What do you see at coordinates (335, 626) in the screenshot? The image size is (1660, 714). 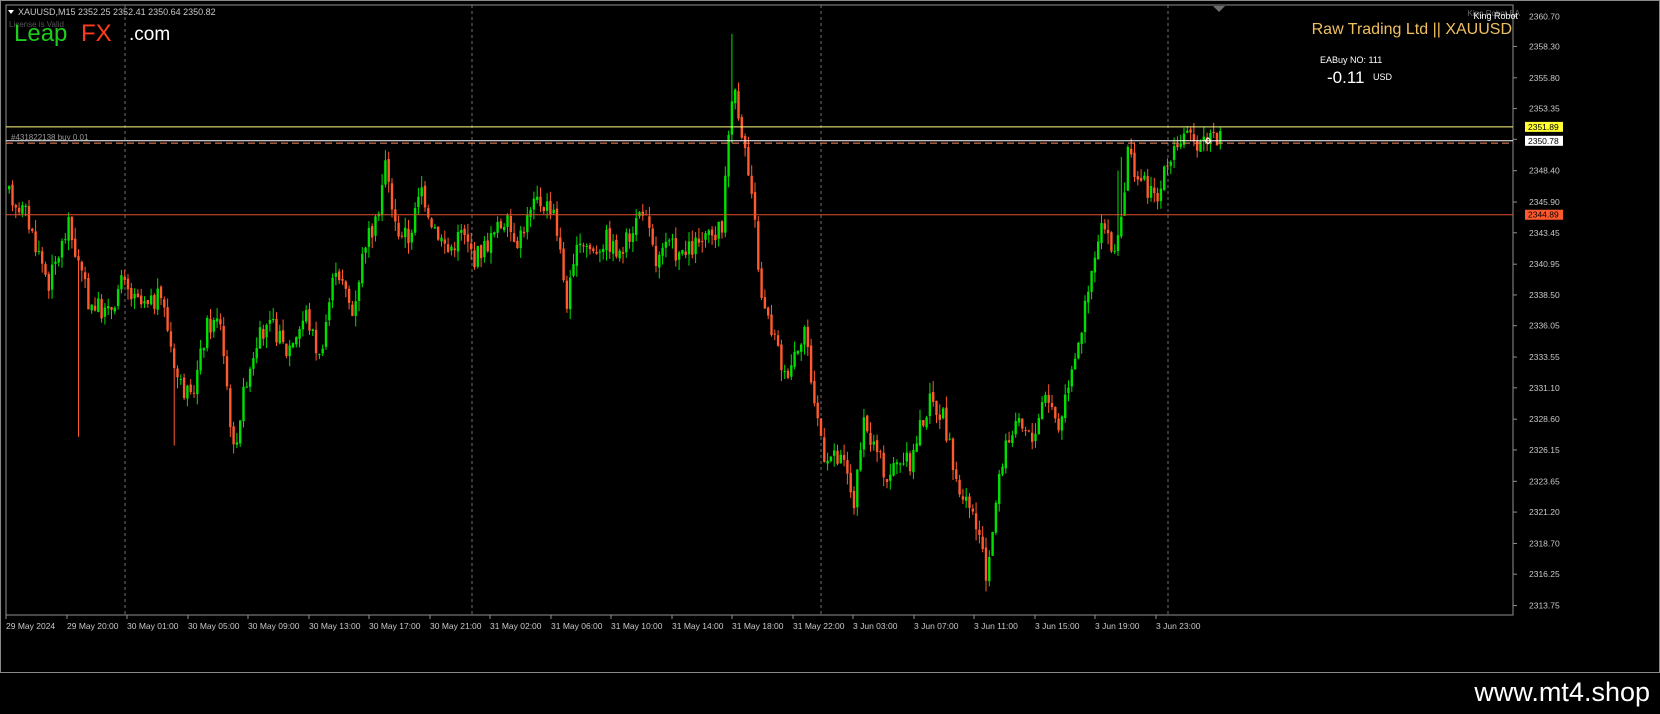 I see `x-tick-label: 30 May 13:00` at bounding box center [335, 626].